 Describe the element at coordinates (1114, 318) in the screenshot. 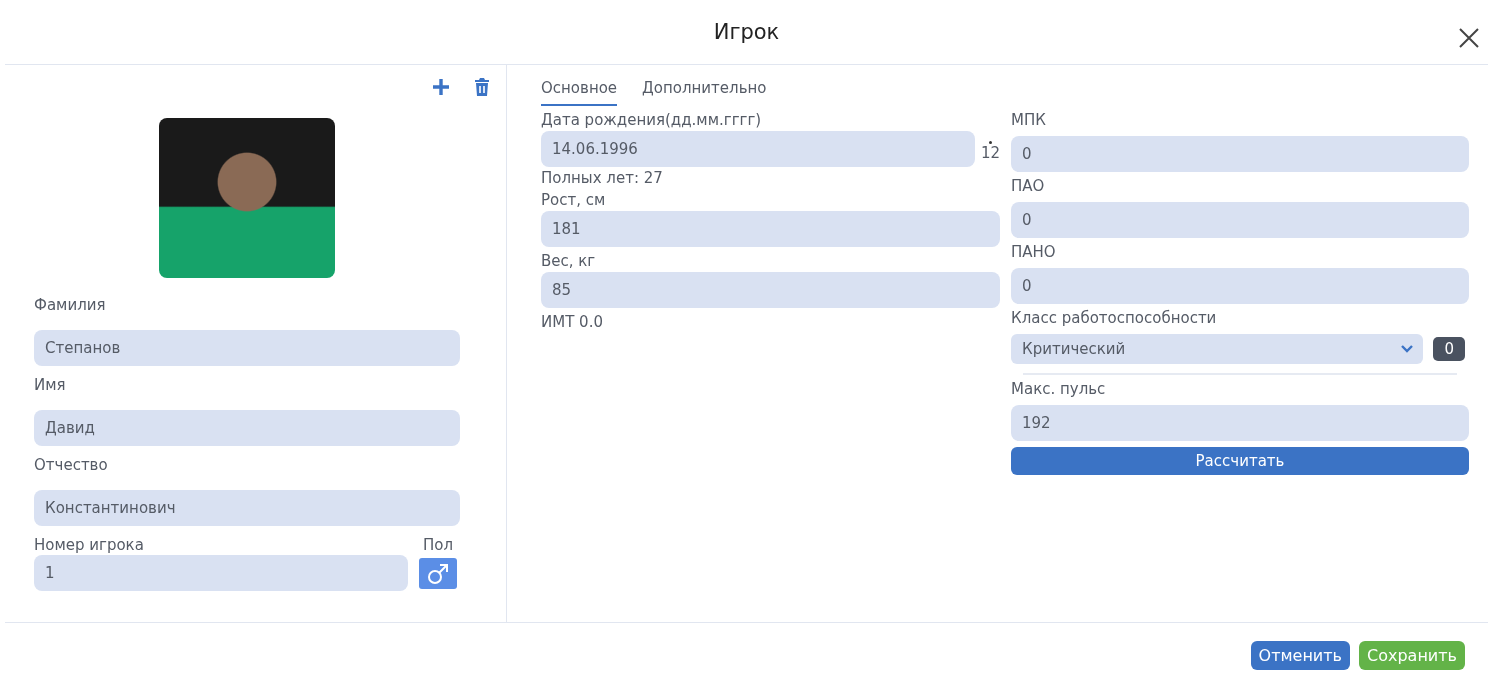

I see `field-label: Класс работоспособности` at that location.